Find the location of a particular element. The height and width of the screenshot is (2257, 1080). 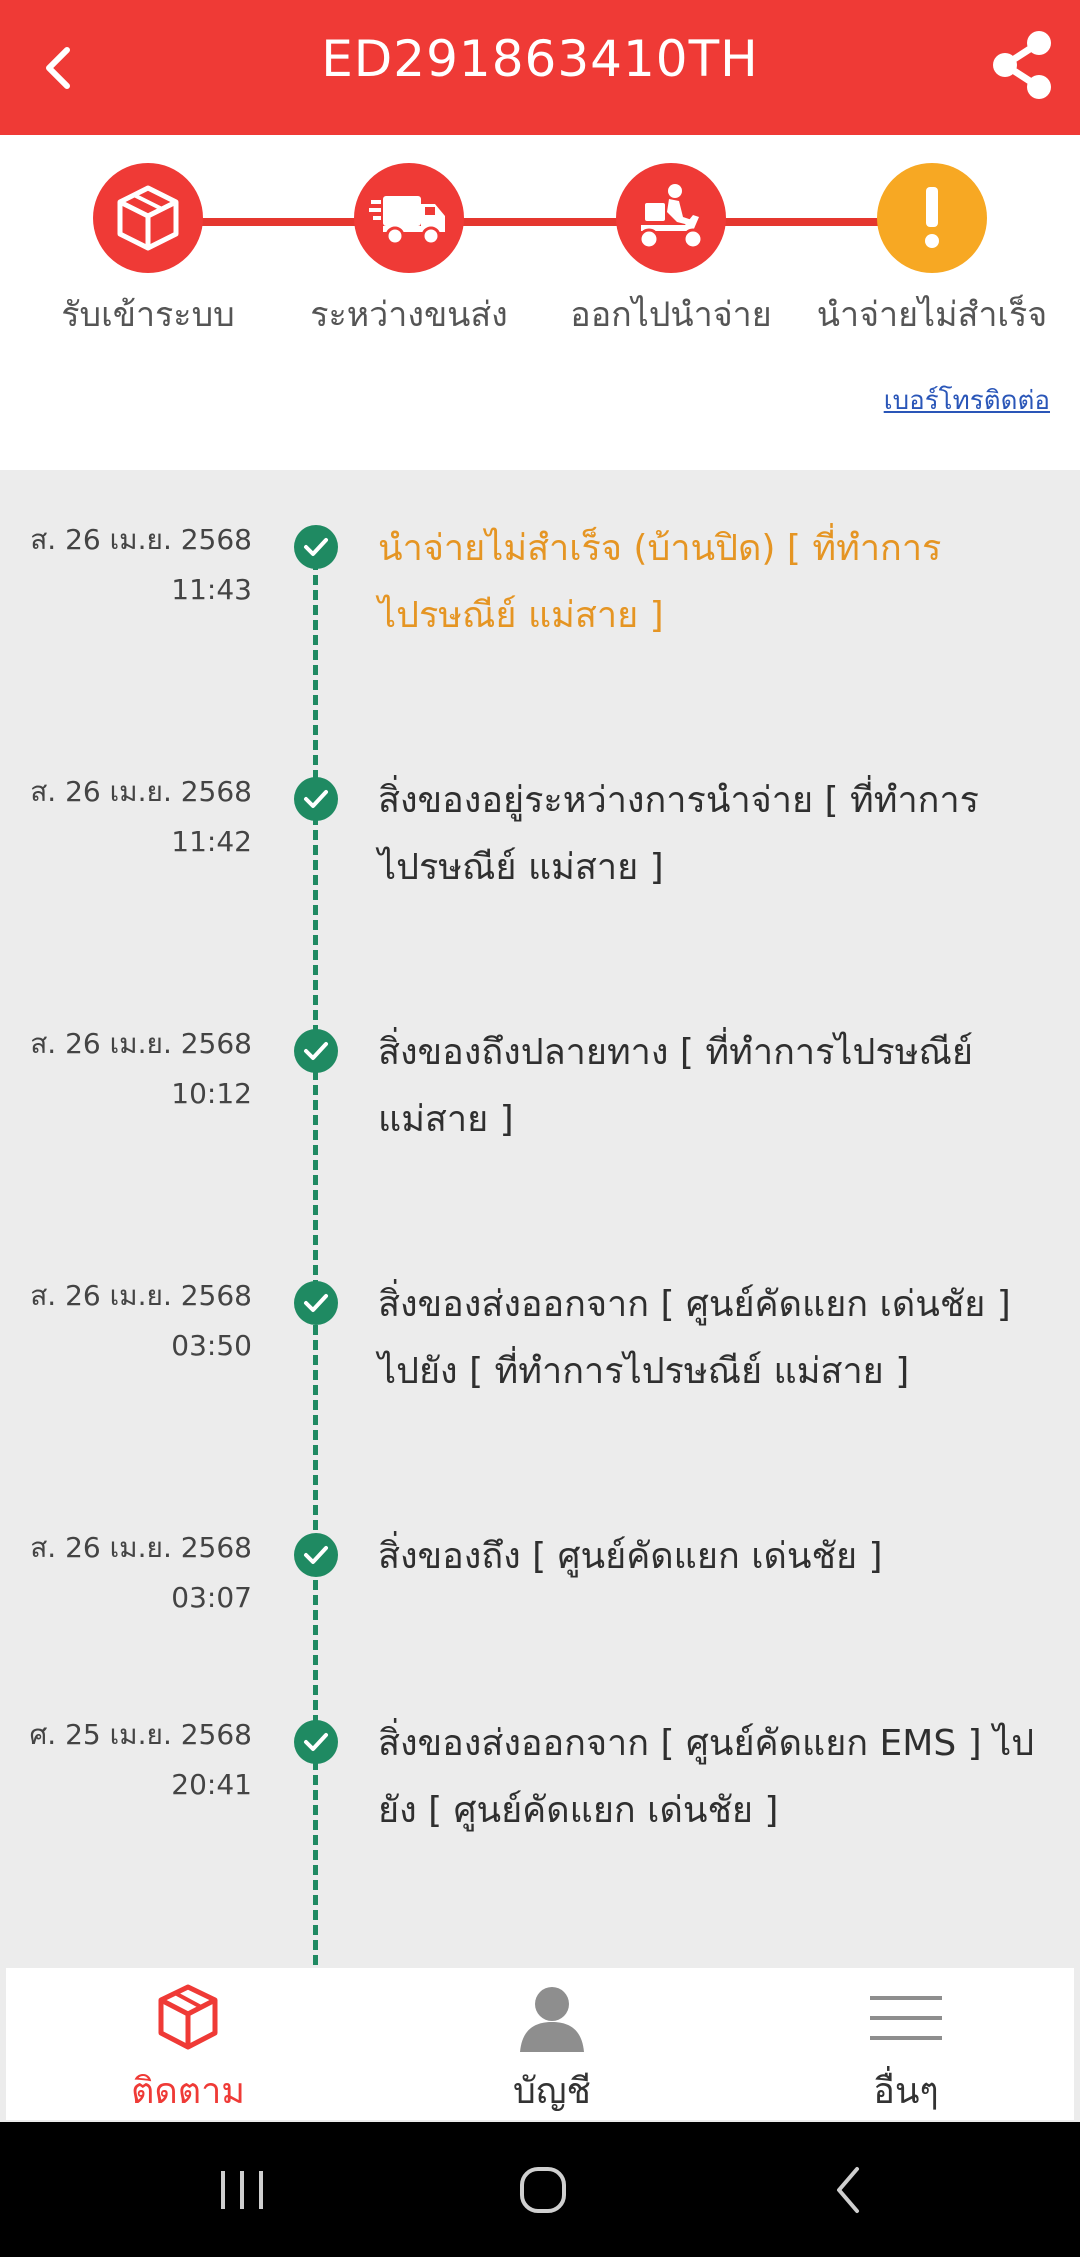

exclamation-icon is located at coordinates (932, 217).